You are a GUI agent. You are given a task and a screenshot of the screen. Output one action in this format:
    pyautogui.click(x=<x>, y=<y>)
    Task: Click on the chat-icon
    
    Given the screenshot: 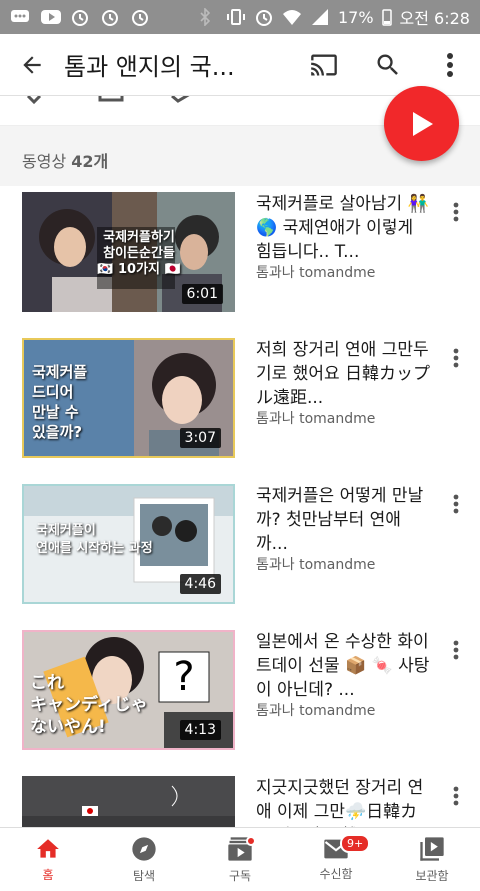 What is the action you would take?
    pyautogui.click(x=20, y=17)
    